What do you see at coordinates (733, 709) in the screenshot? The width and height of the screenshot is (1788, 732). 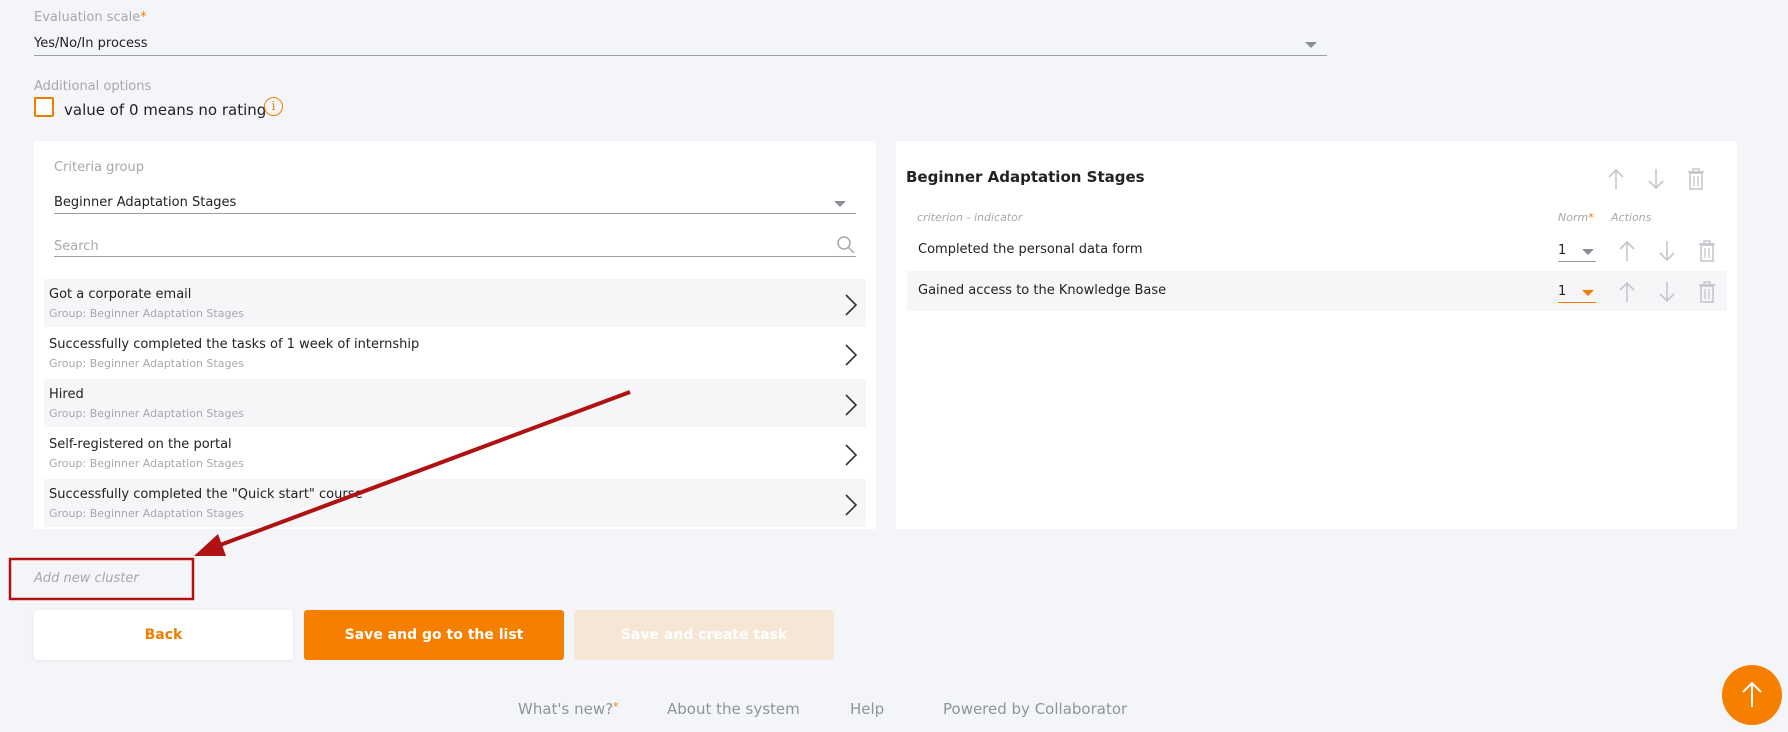 I see `footer-about-link: About the system` at bounding box center [733, 709].